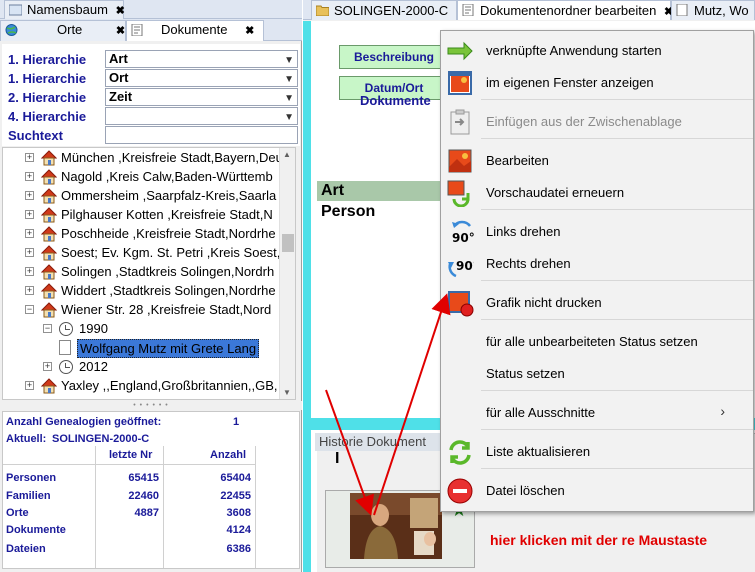  I want to click on tree-row: − 1990, so click(141, 329).